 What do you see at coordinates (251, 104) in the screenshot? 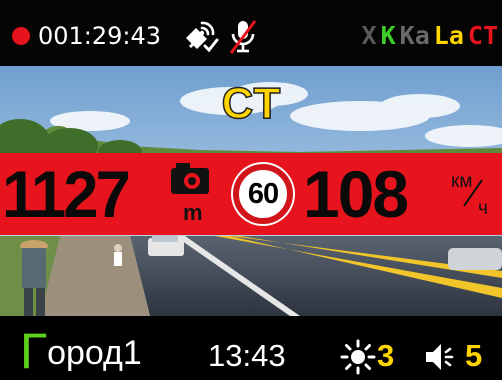
I see `alert-type-label: CT` at bounding box center [251, 104].